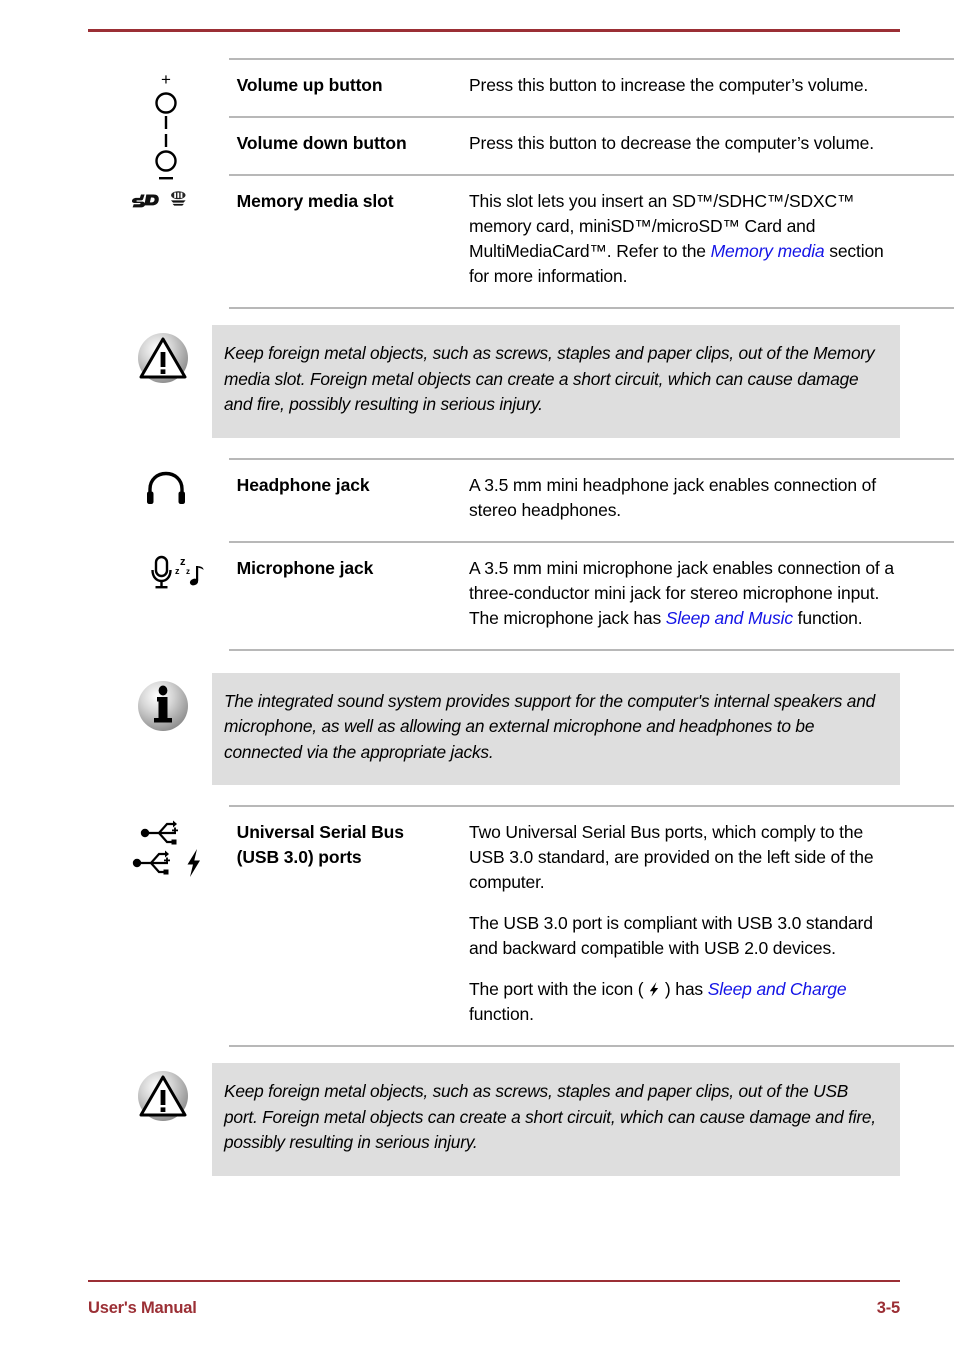 The width and height of the screenshot is (954, 1345). Describe the element at coordinates (303, 484) in the screenshot. I see `term-headphone-jack: Headphone jack` at that location.